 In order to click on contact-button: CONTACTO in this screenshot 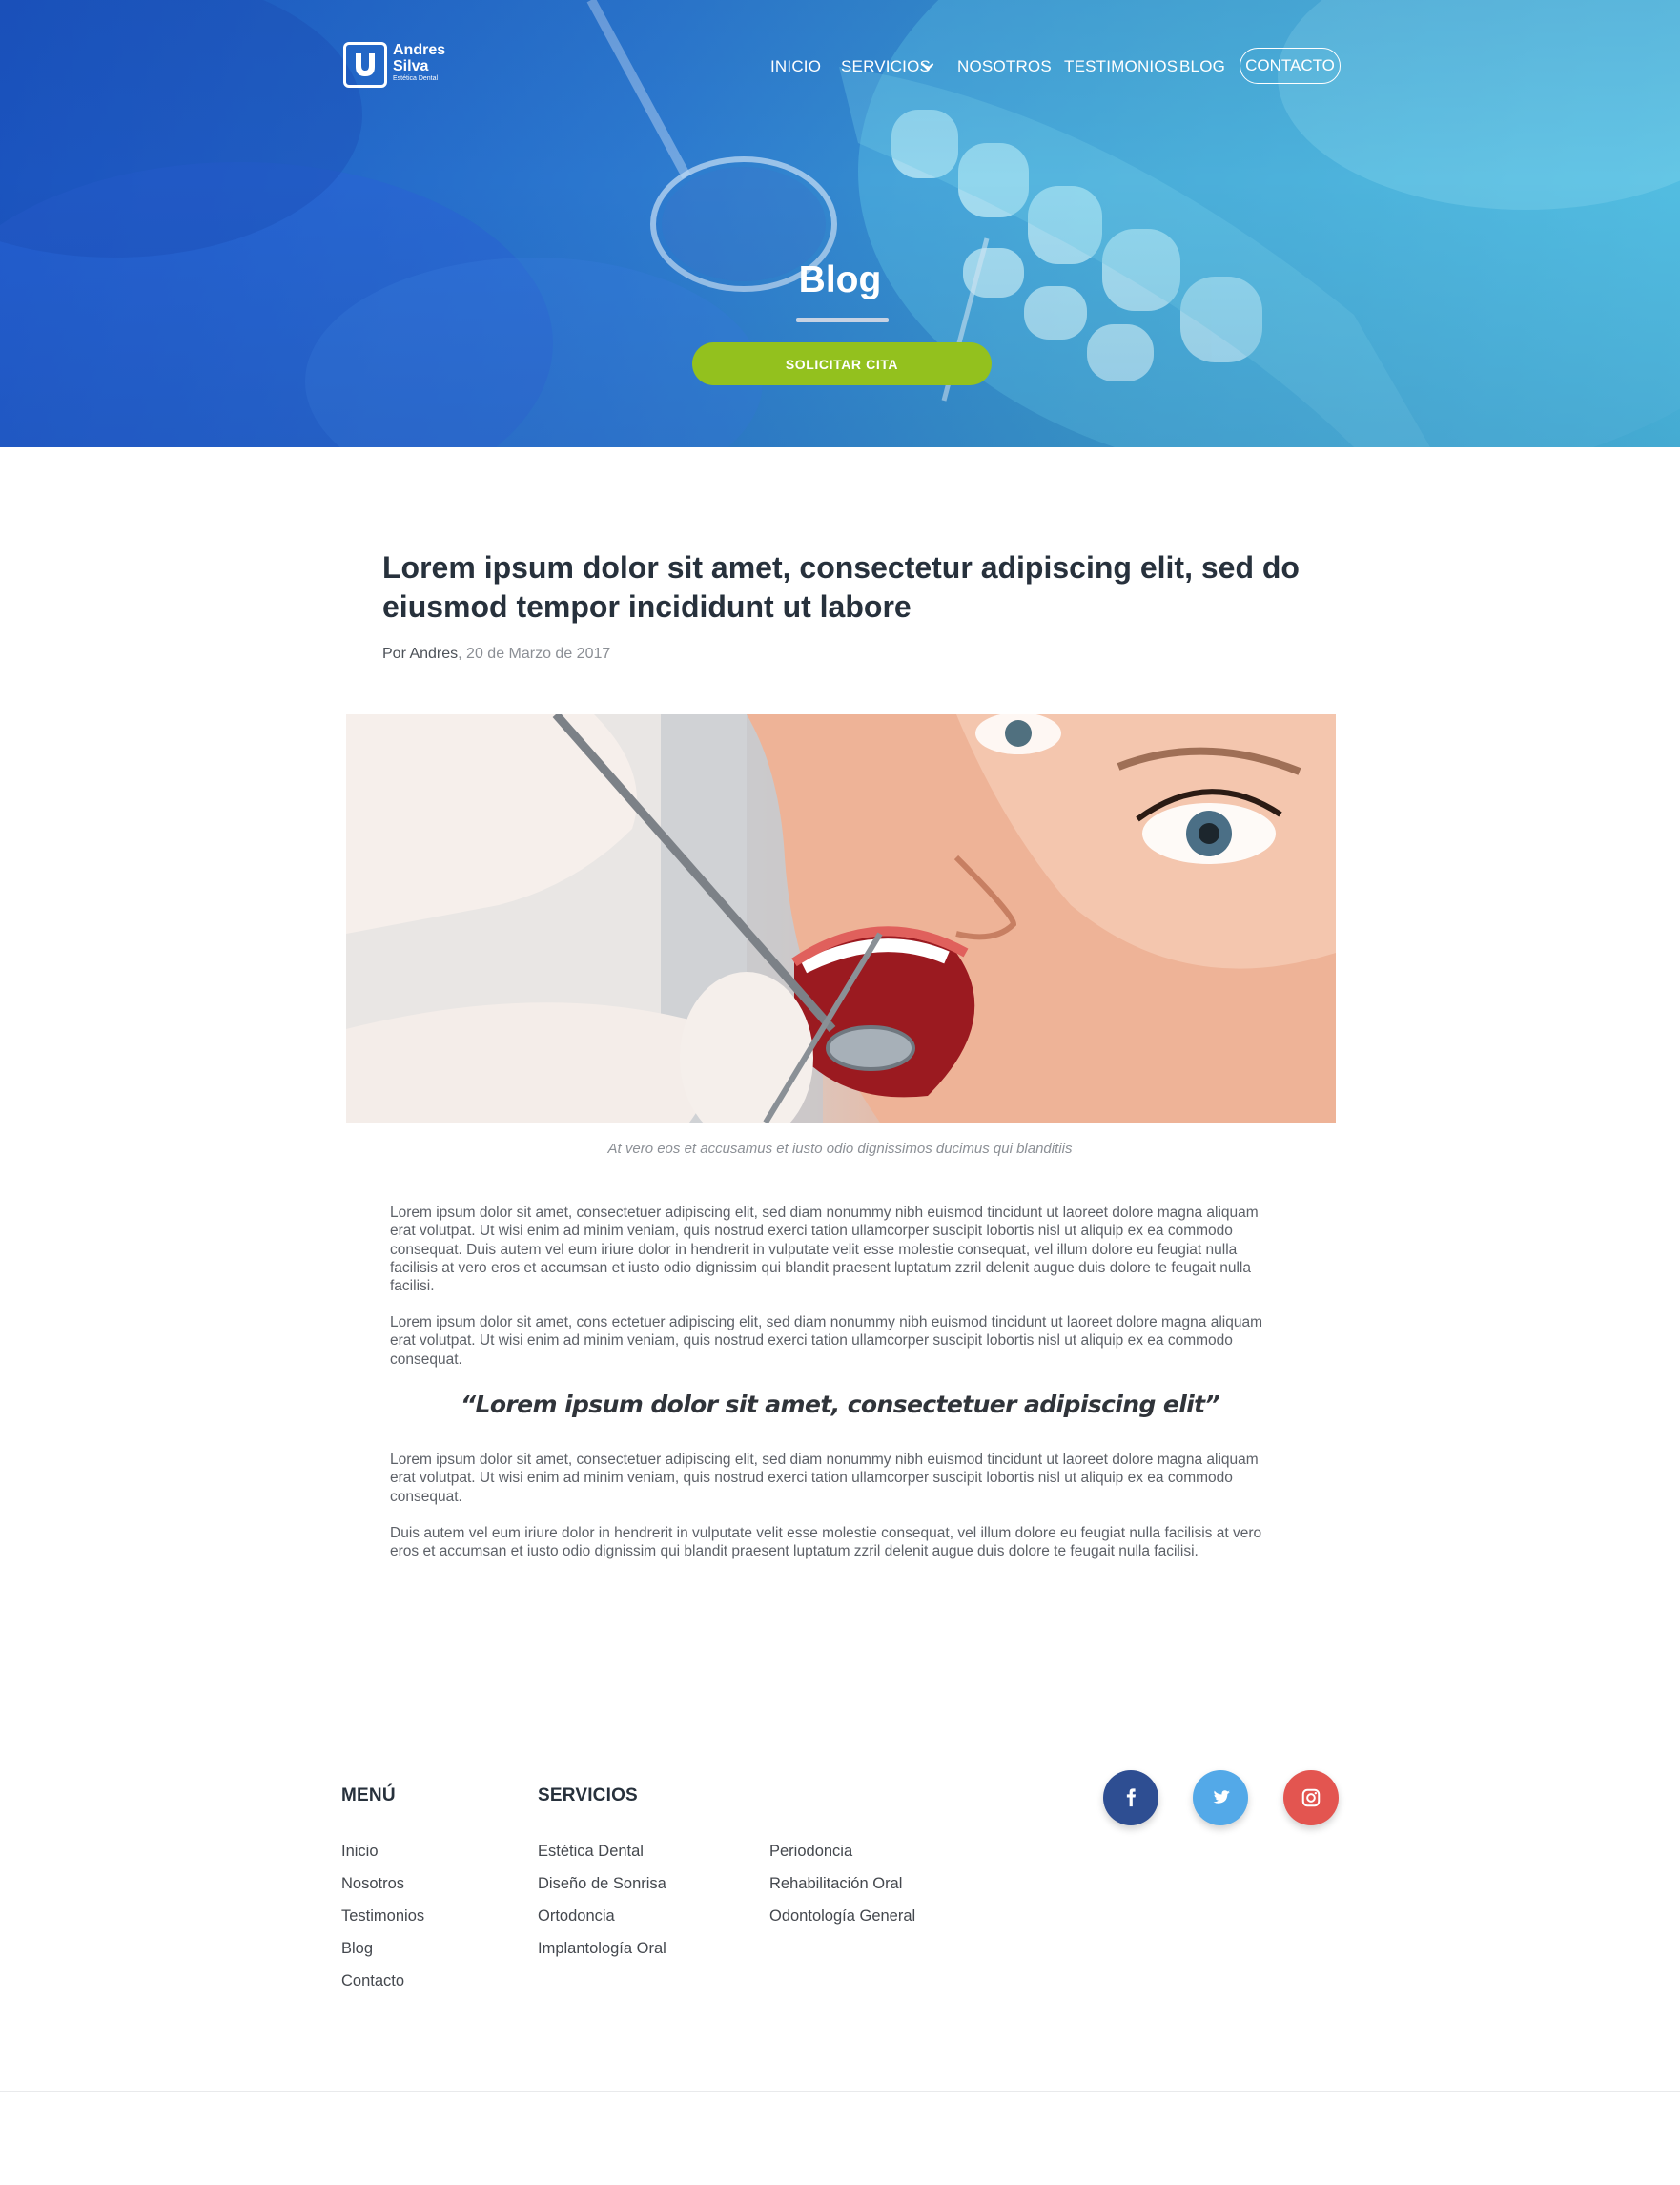, I will do `click(1291, 66)`.